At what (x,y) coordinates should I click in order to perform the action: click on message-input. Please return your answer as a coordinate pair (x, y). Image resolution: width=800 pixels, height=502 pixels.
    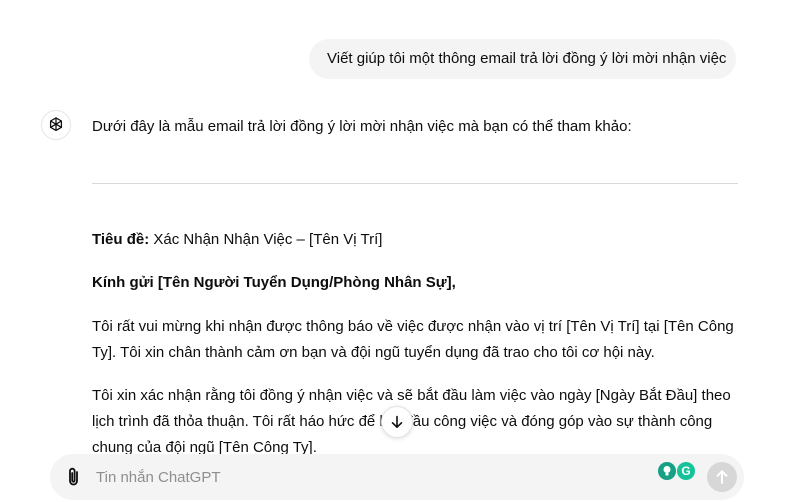
    Looking at the image, I should click on (366, 477).